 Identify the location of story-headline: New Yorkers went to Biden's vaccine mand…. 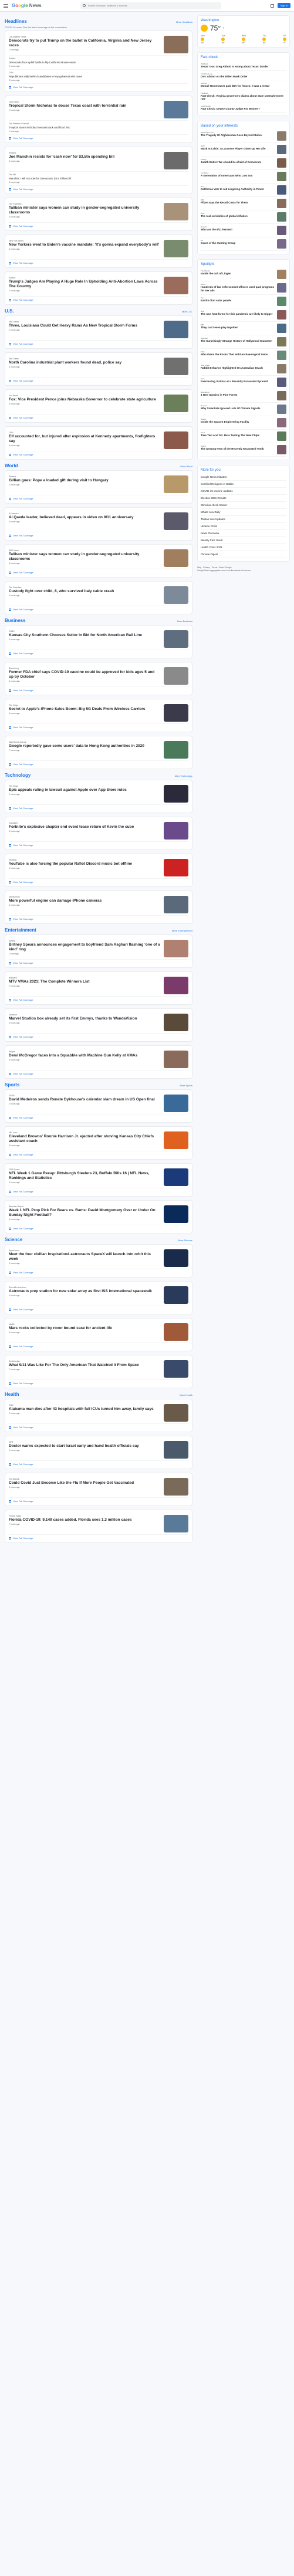
(84, 245).